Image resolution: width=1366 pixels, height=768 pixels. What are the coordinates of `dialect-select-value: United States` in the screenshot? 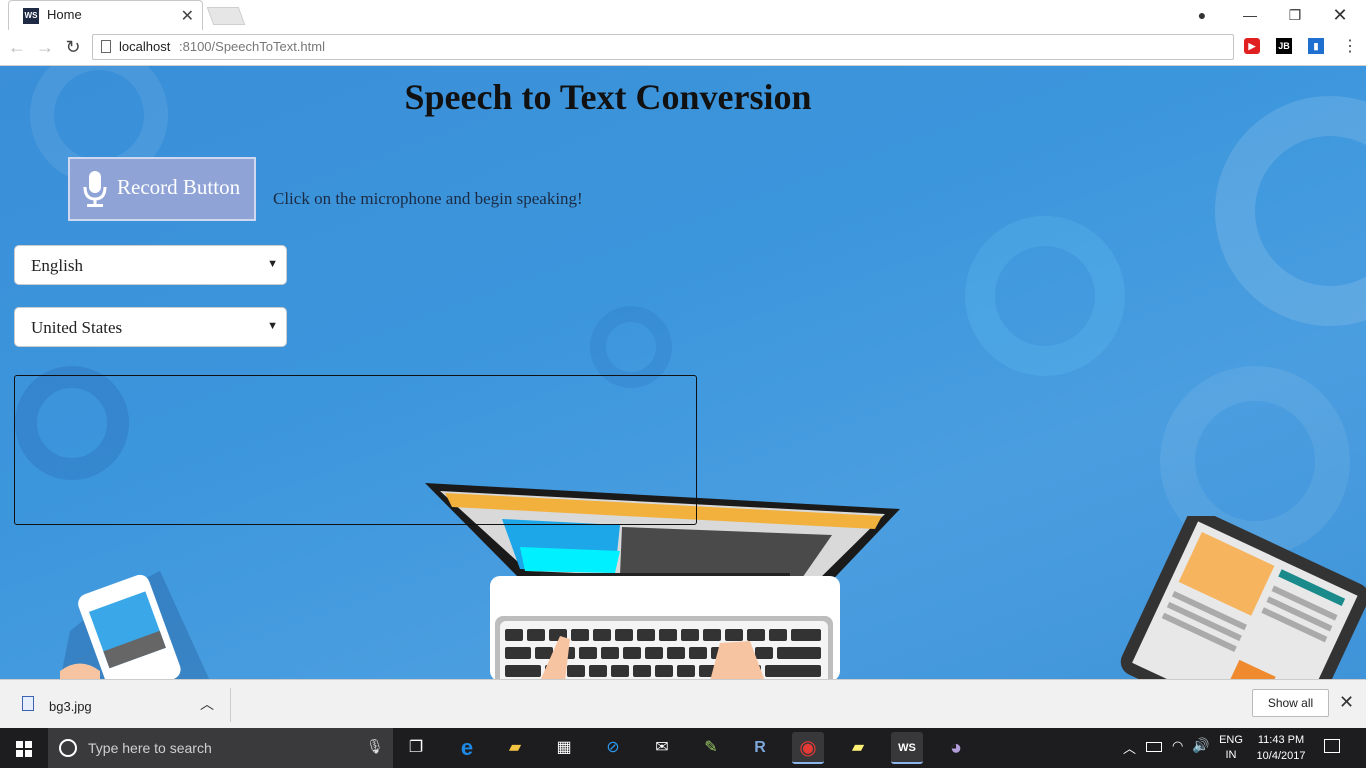 It's located at (77, 327).